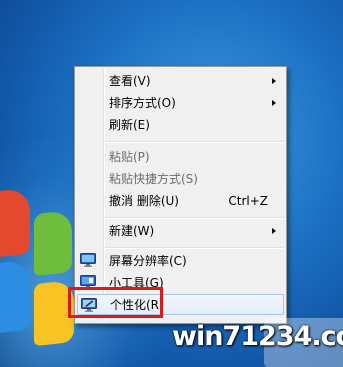 The width and height of the screenshot is (343, 367). I want to click on menu-item-label: 查看(V), so click(130, 81).